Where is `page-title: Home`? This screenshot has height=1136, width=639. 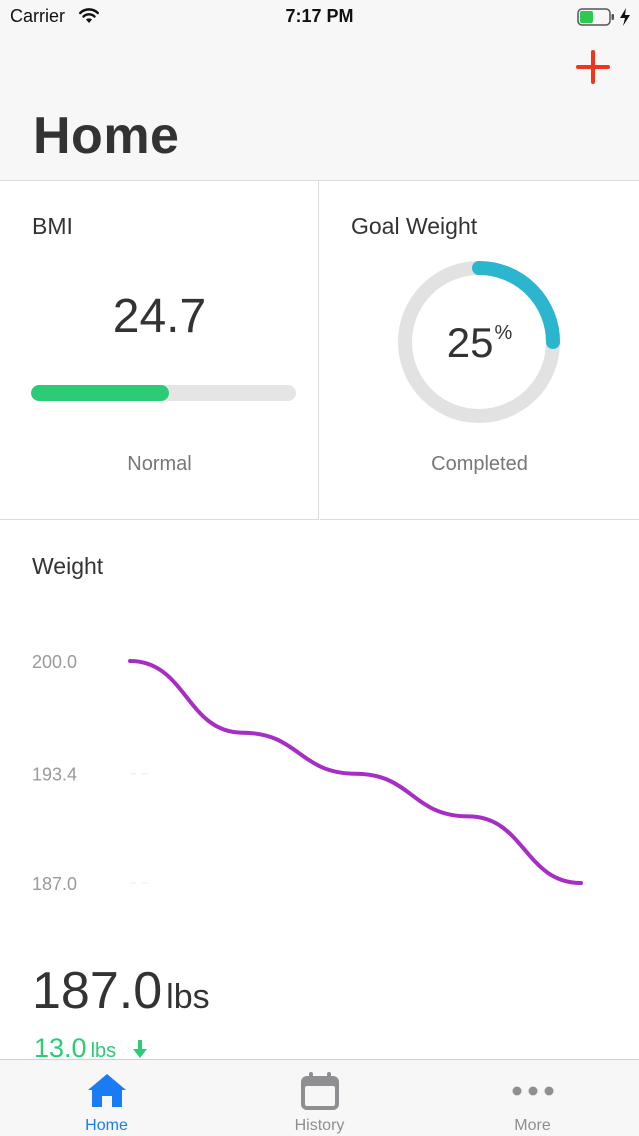 page-title: Home is located at coordinates (106, 136).